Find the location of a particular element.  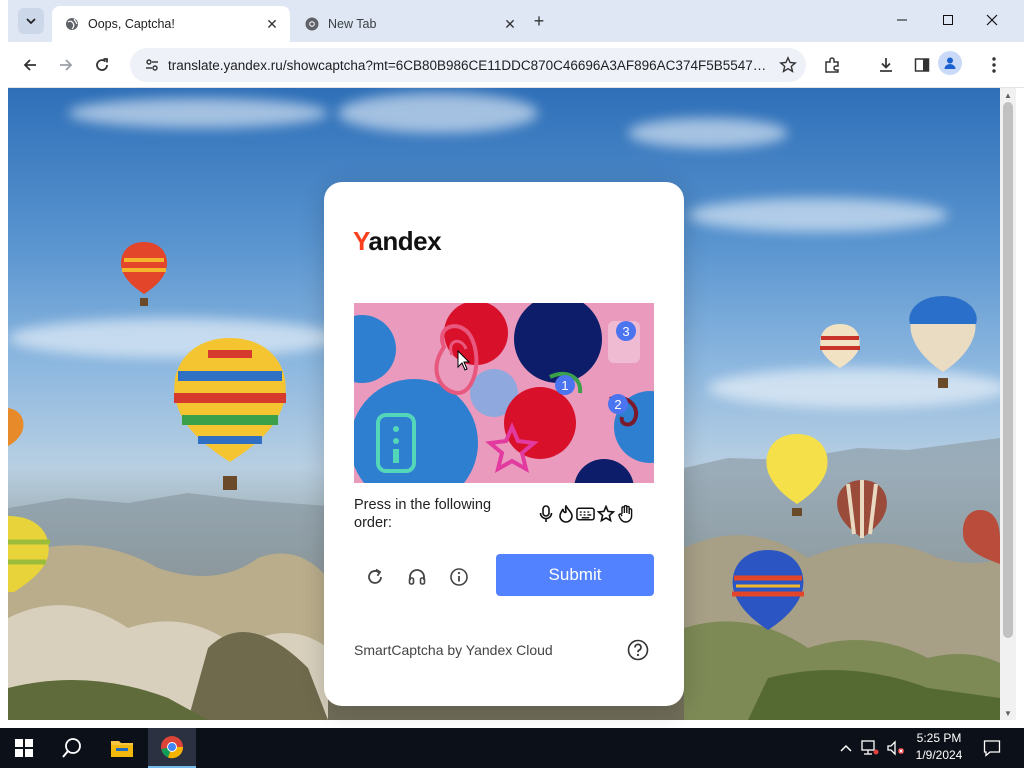

menu-button is located at coordinates (994, 65).